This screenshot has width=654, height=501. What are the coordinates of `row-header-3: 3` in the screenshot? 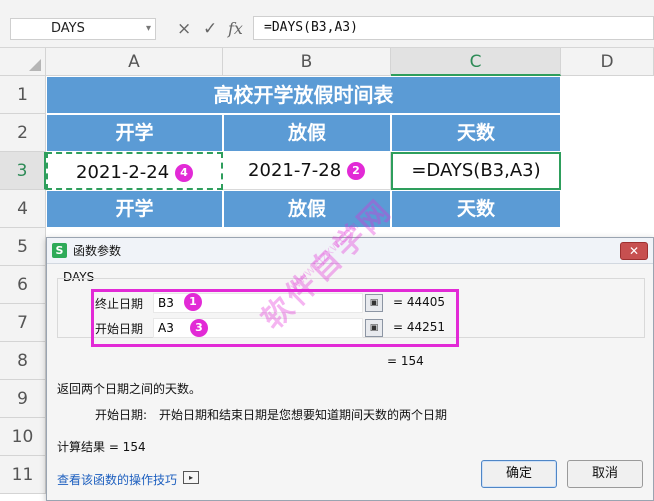 It's located at (23, 171).